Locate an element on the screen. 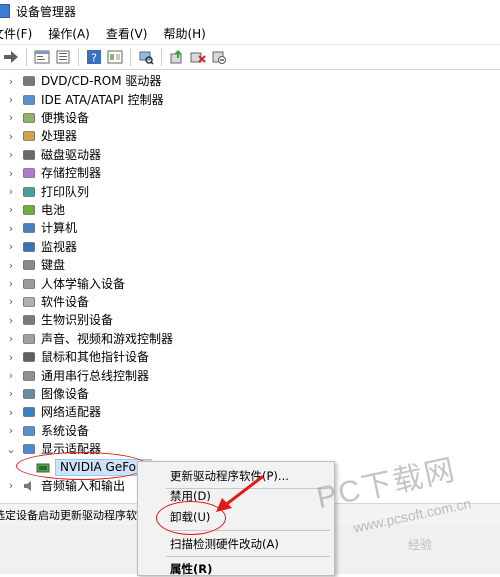  tree-category-row: › 人体学输入设备 is located at coordinates (62, 283).